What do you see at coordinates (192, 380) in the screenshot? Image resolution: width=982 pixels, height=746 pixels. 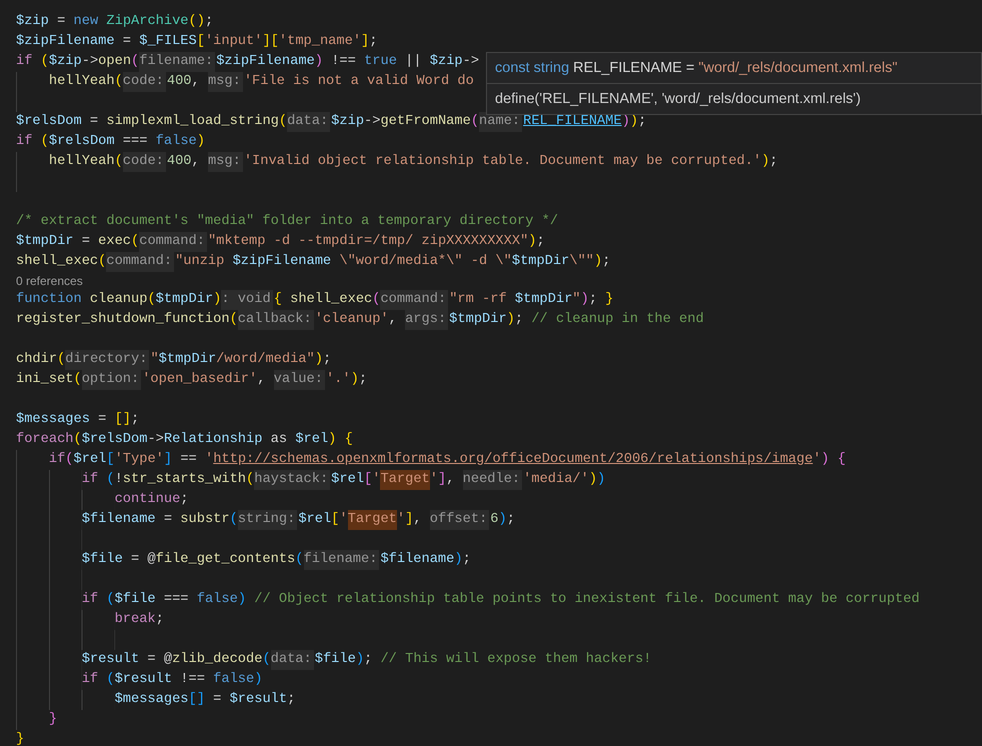 I see `code-line: ini_set(option: 'open_basedir', value: '.');` at bounding box center [192, 380].